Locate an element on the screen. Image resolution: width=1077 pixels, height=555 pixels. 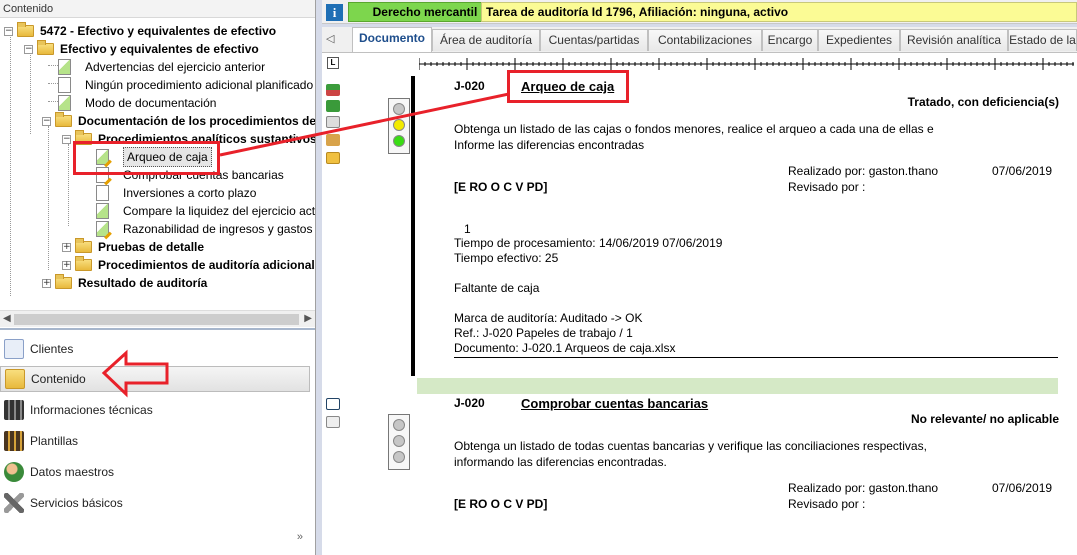
connector-line is located at coordinates (364, 124).